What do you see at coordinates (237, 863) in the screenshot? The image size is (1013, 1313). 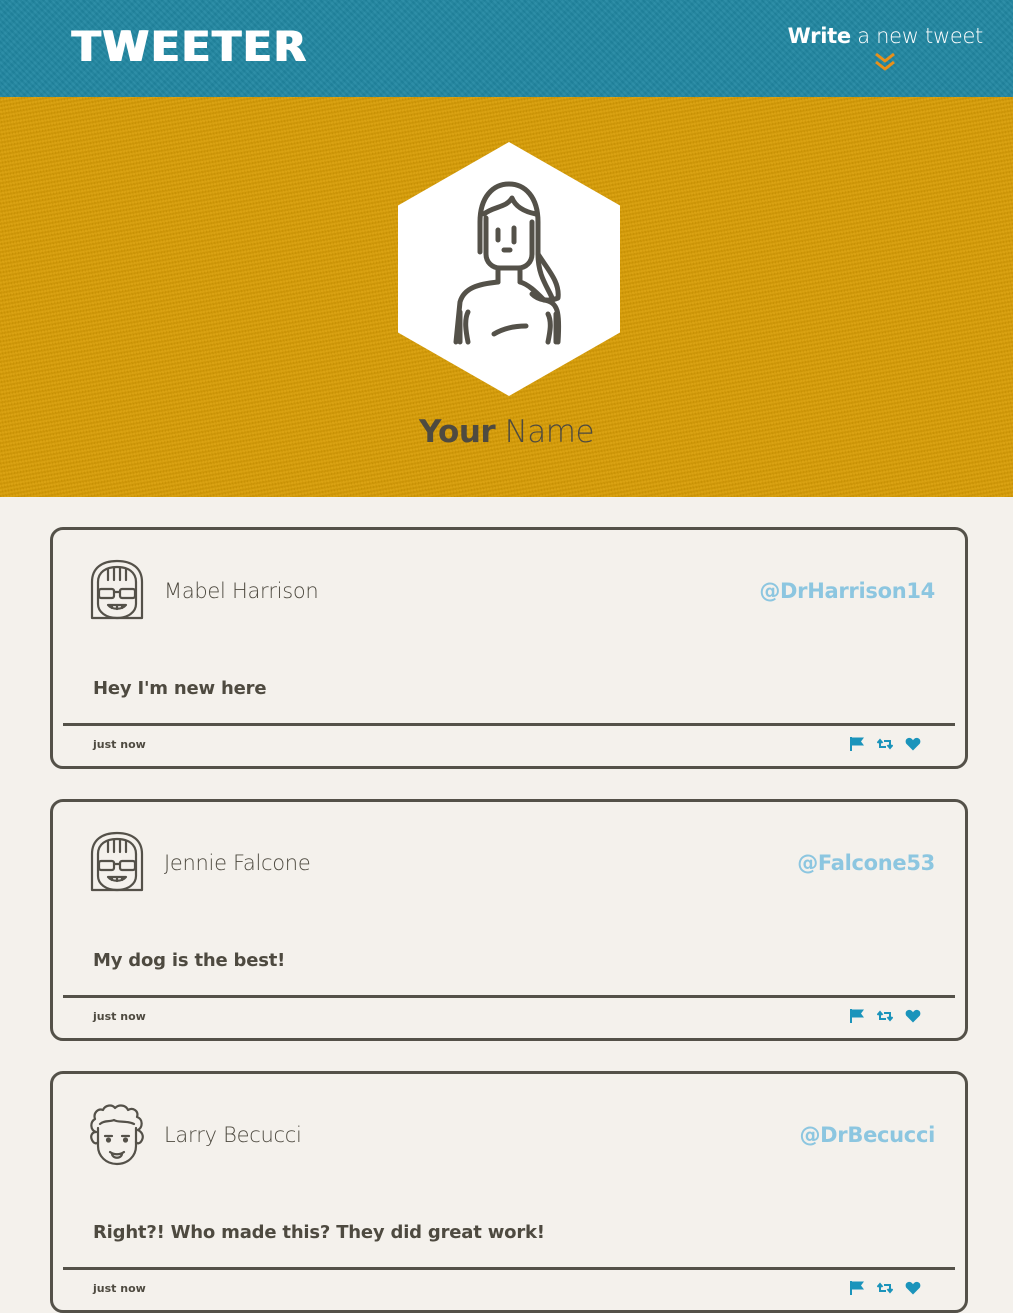 I see `tweet-author-name: Jennie Falcone` at bounding box center [237, 863].